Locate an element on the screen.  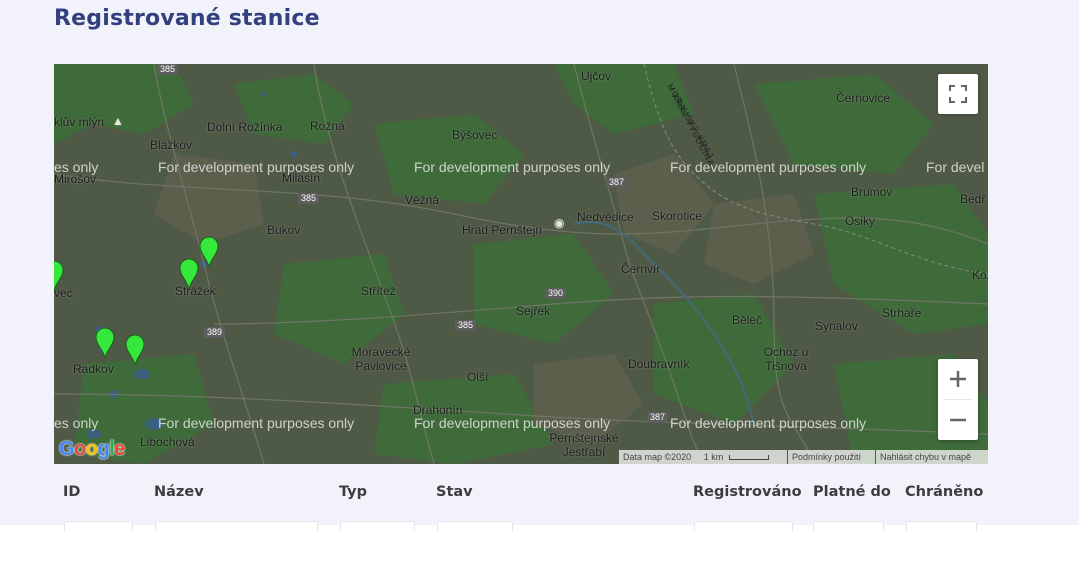
place-label: Černvír is located at coordinates (641, 269).